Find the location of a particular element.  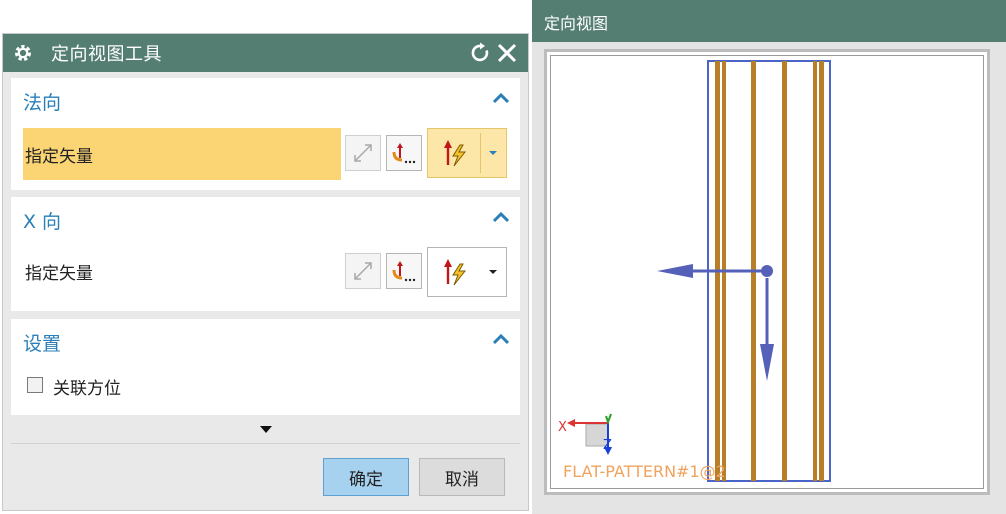

section-x-direction: X 向 指定矢量 is located at coordinates (265, 254).